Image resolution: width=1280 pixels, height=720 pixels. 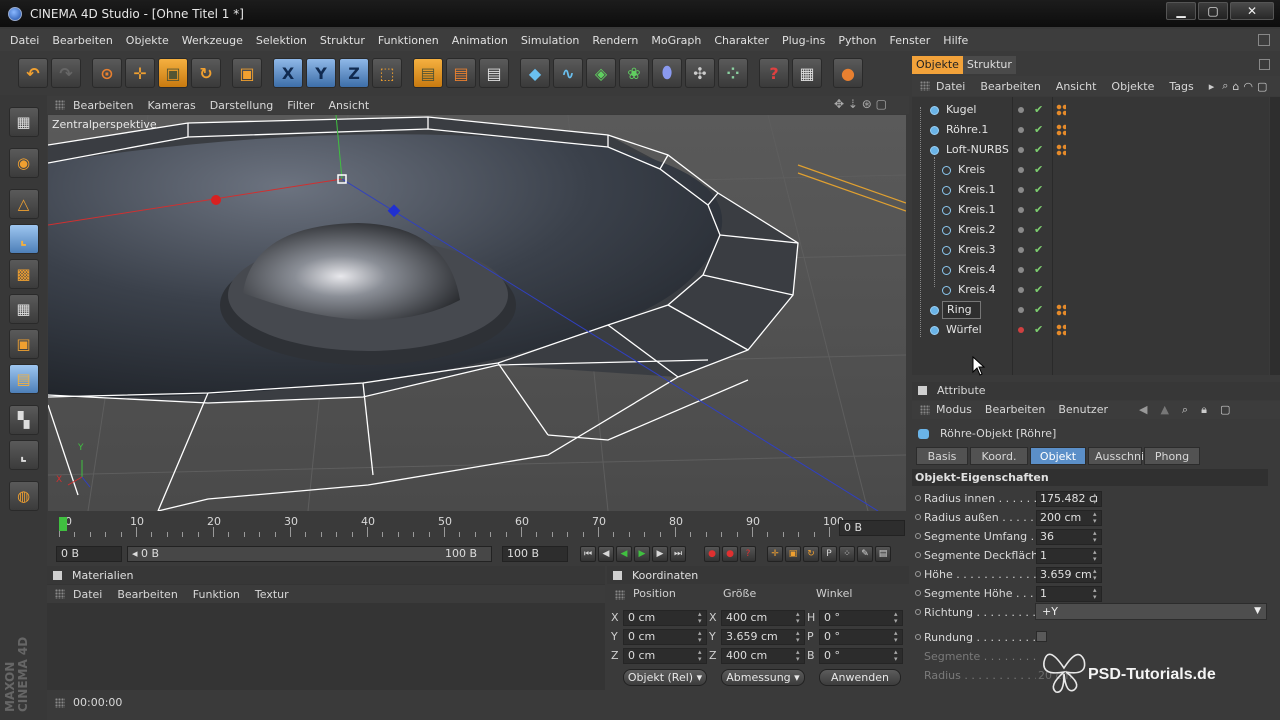 I want to click on tab-koord: Koord., so click(x=999, y=456).